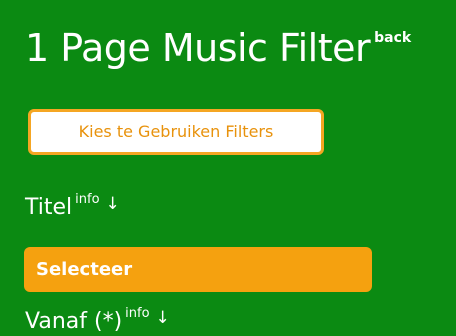  Describe the element at coordinates (392, 38) in the screenshot. I see `back-link: back` at that location.